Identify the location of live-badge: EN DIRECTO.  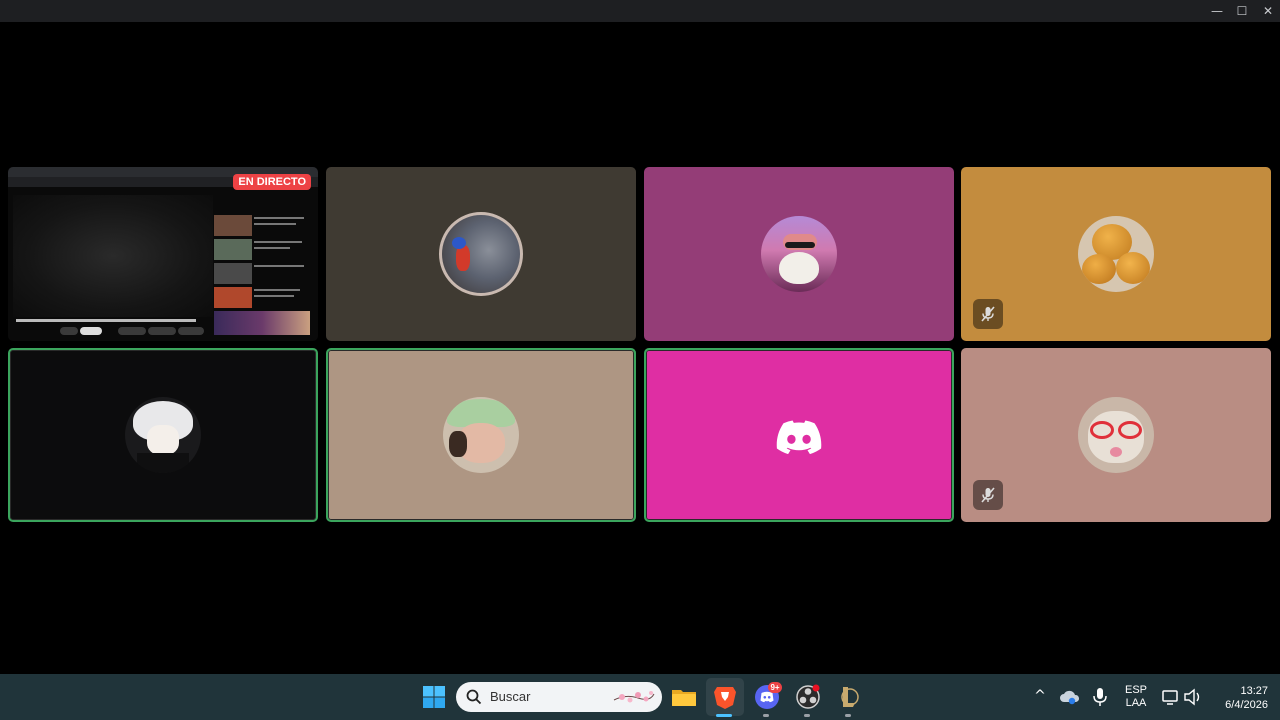
(272, 182).